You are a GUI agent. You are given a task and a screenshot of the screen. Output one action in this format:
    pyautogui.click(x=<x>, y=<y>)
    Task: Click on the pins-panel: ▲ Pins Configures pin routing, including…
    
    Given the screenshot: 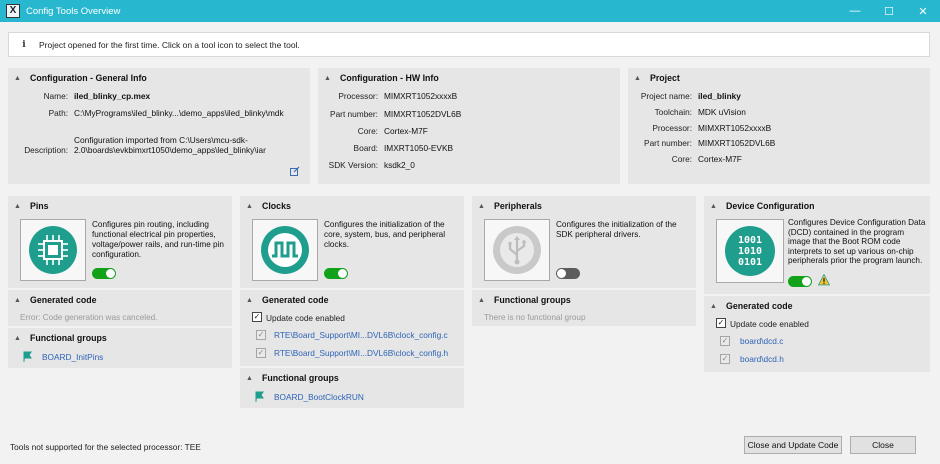 What is the action you would take?
    pyautogui.click(x=120, y=242)
    